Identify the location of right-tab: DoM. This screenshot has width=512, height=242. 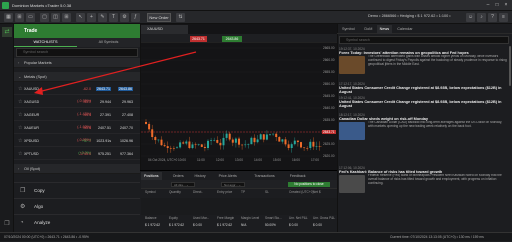
(368, 29).